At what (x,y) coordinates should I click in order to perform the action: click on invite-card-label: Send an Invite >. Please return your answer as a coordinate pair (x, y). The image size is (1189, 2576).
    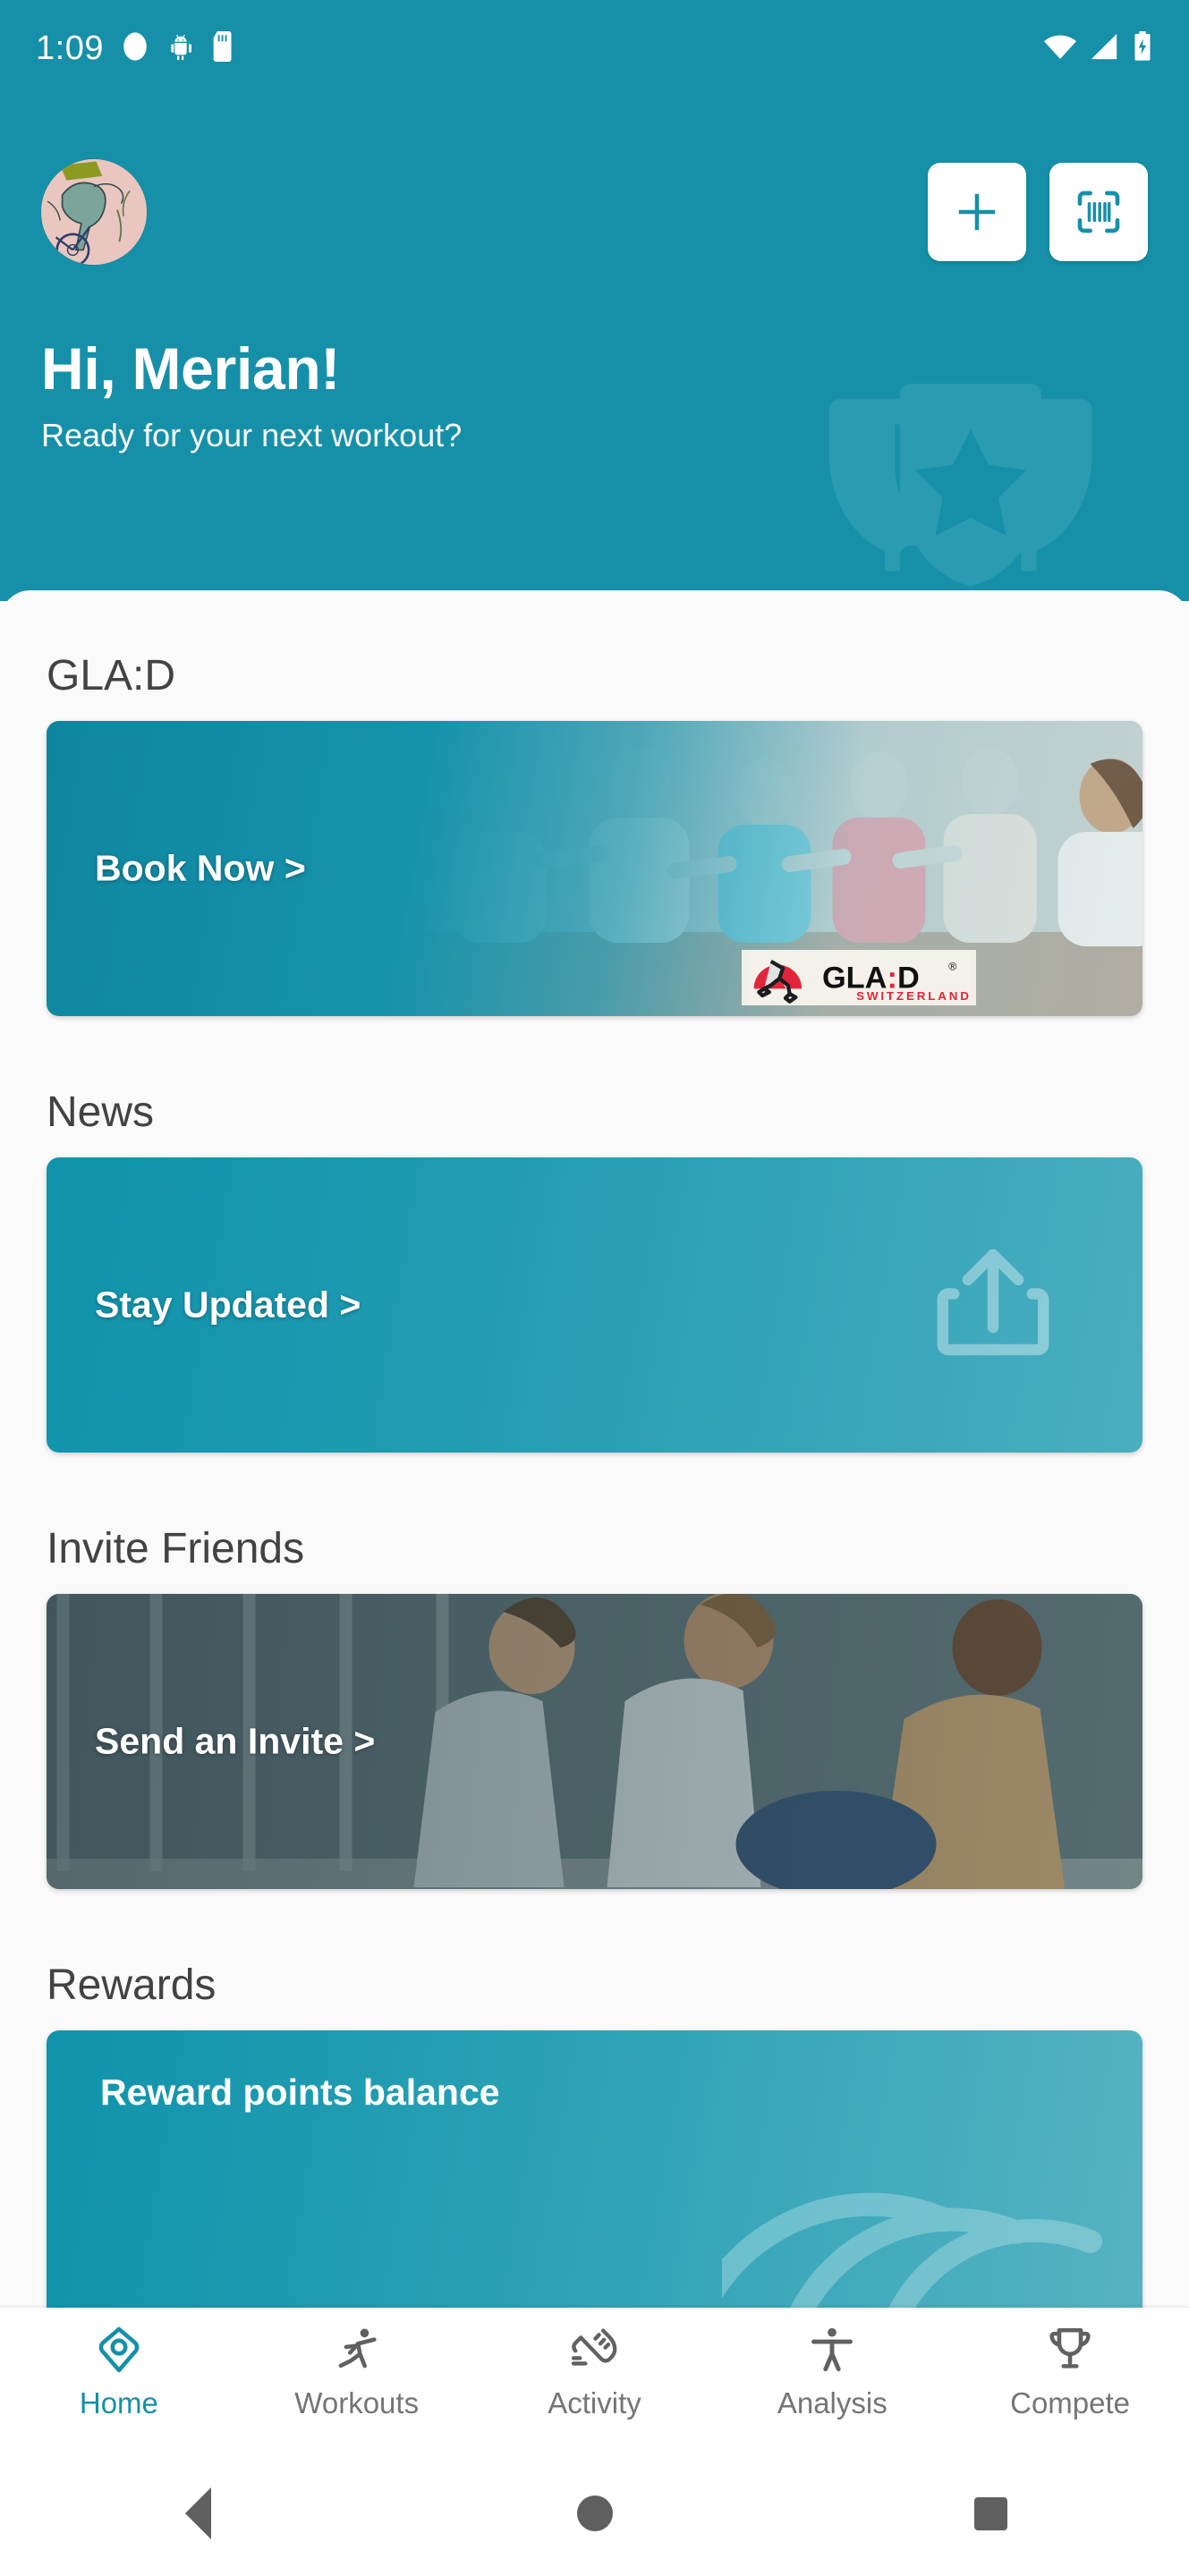
    Looking at the image, I should click on (235, 1741).